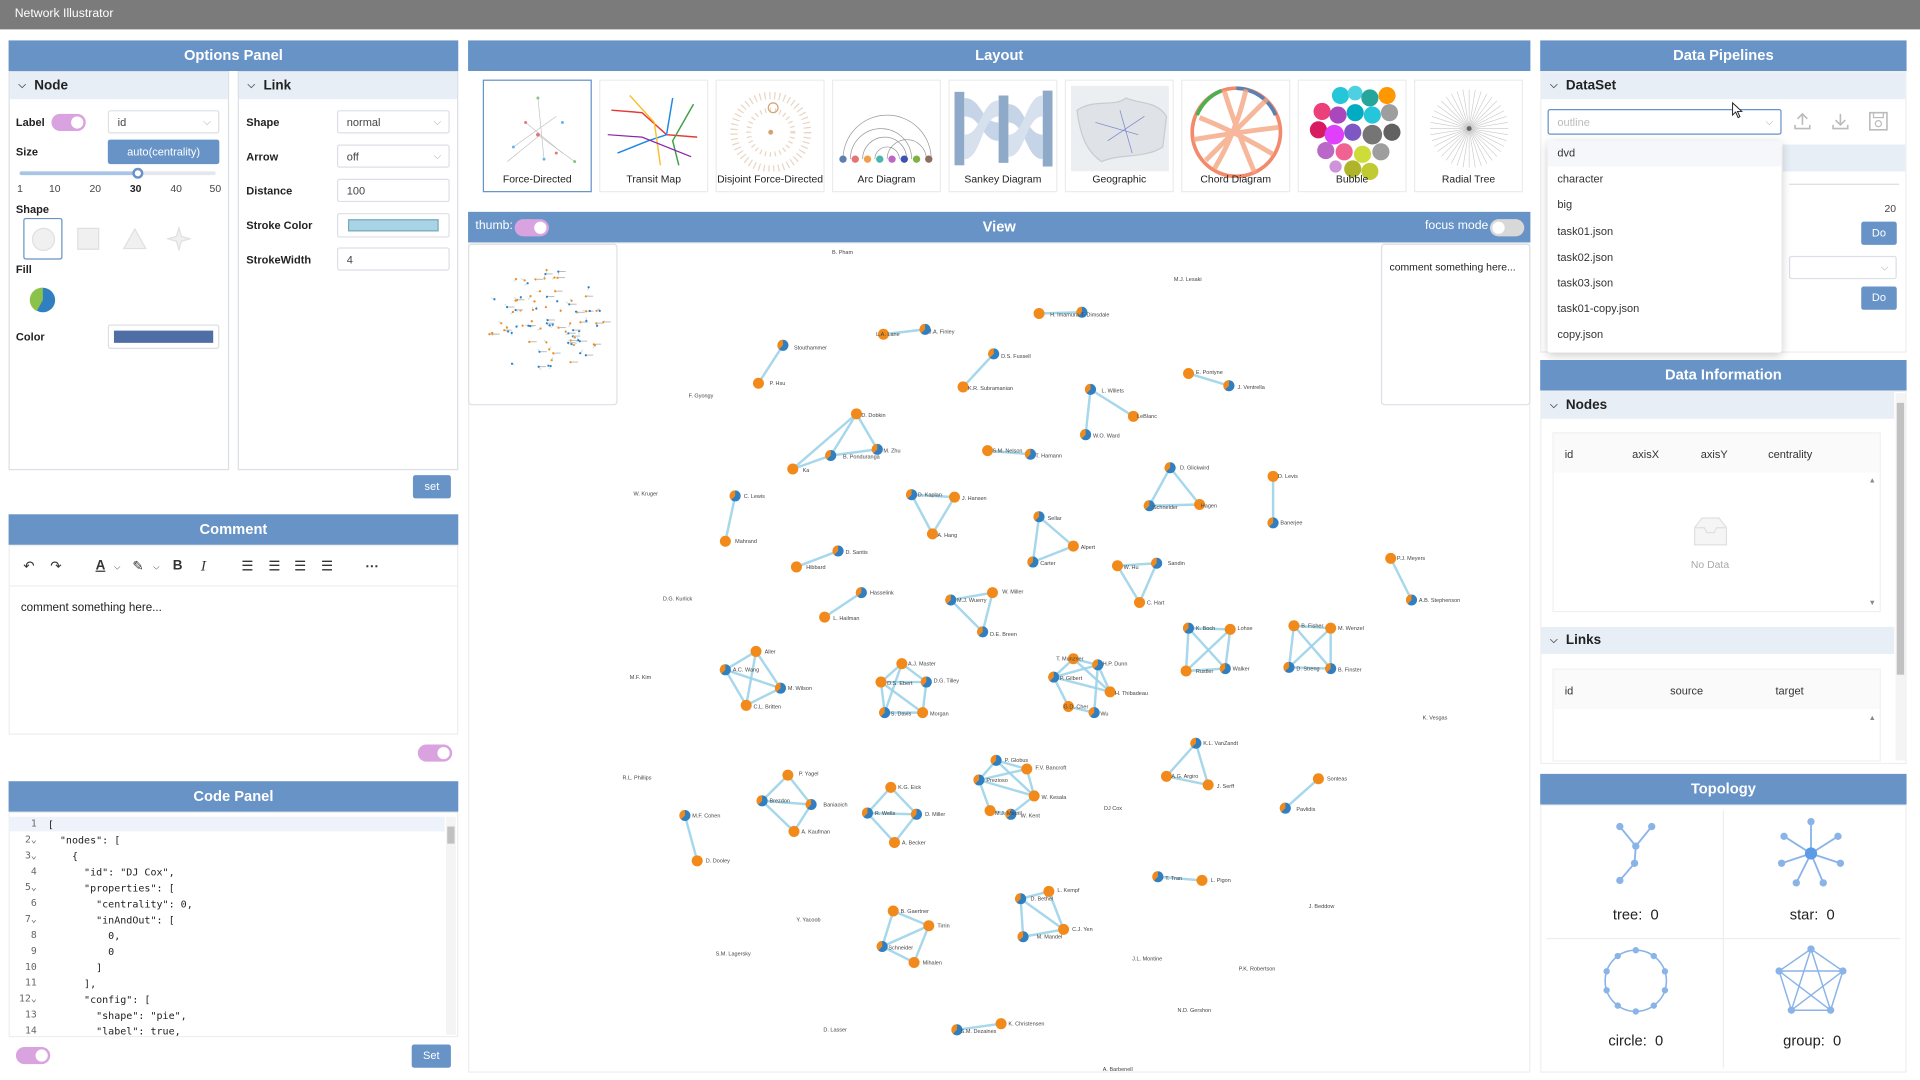  What do you see at coordinates (393, 259) in the screenshot?
I see `link-stroke-width-input: 4` at bounding box center [393, 259].